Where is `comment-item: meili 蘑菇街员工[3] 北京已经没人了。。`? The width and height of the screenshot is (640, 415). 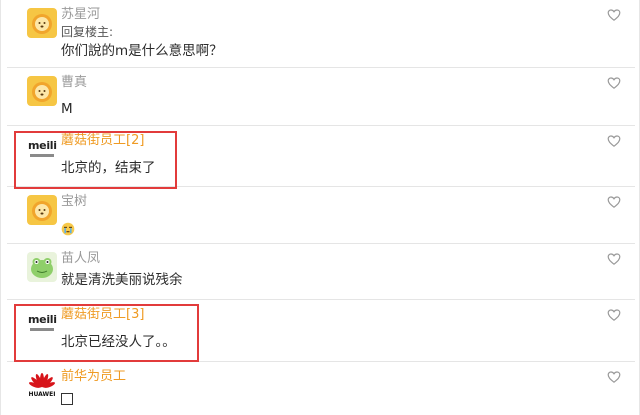 comment-item: meili 蘑菇街员工[3] 北京已经没人了。。 is located at coordinates (321, 331).